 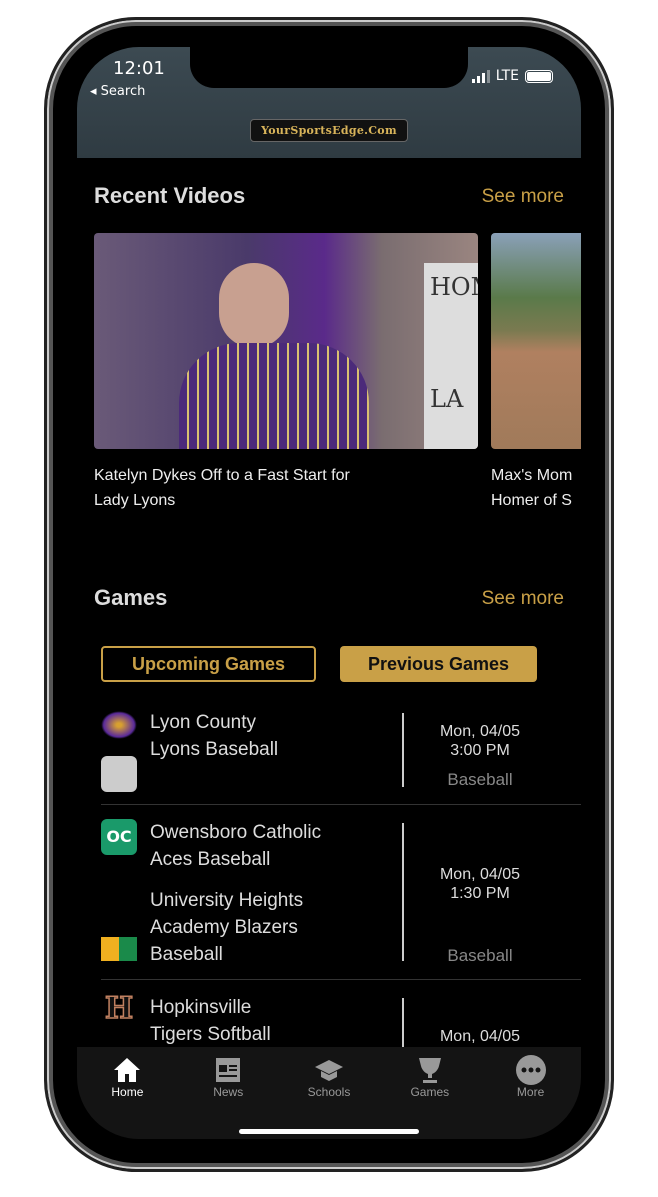 I want to click on tab-news: News, so click(x=228, y=1093).